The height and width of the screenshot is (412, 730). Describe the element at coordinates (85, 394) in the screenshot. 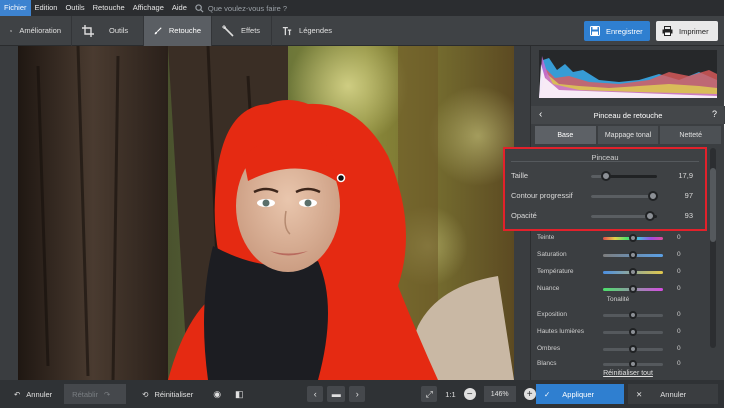

I see `redo-label: Rétablir` at that location.